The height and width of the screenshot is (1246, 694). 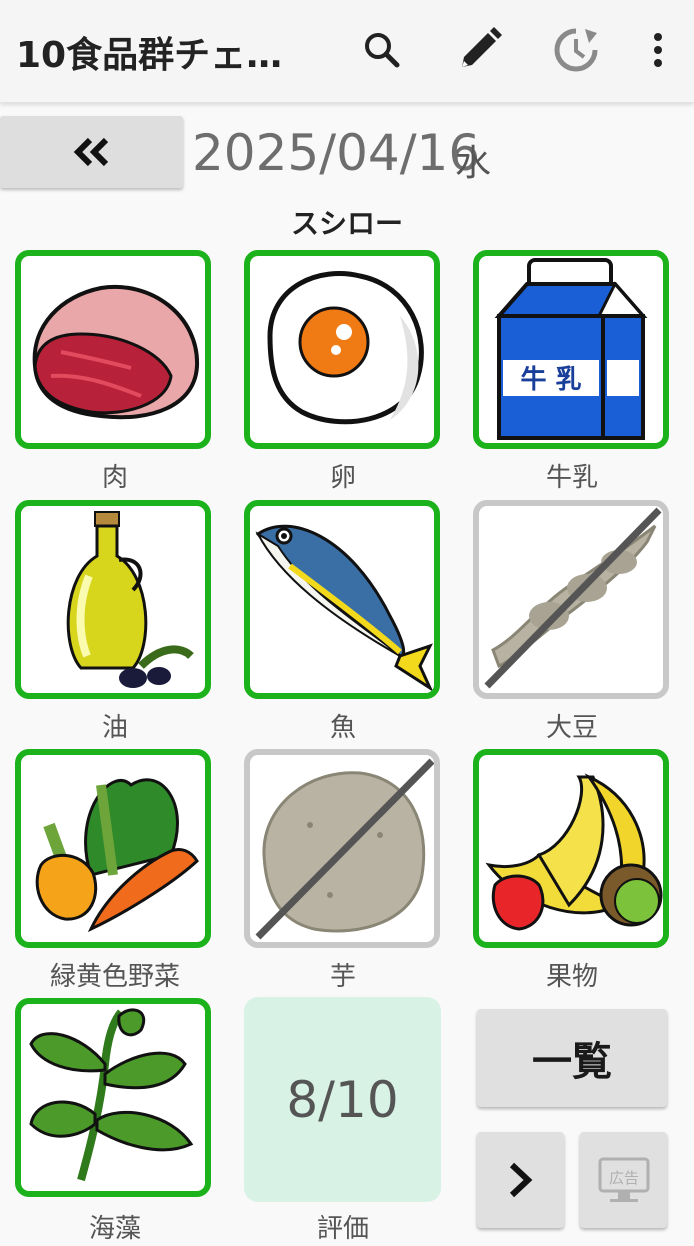 What do you see at coordinates (550, 380) in the screenshot?
I see `milk-carton-text: 牛 乳` at bounding box center [550, 380].